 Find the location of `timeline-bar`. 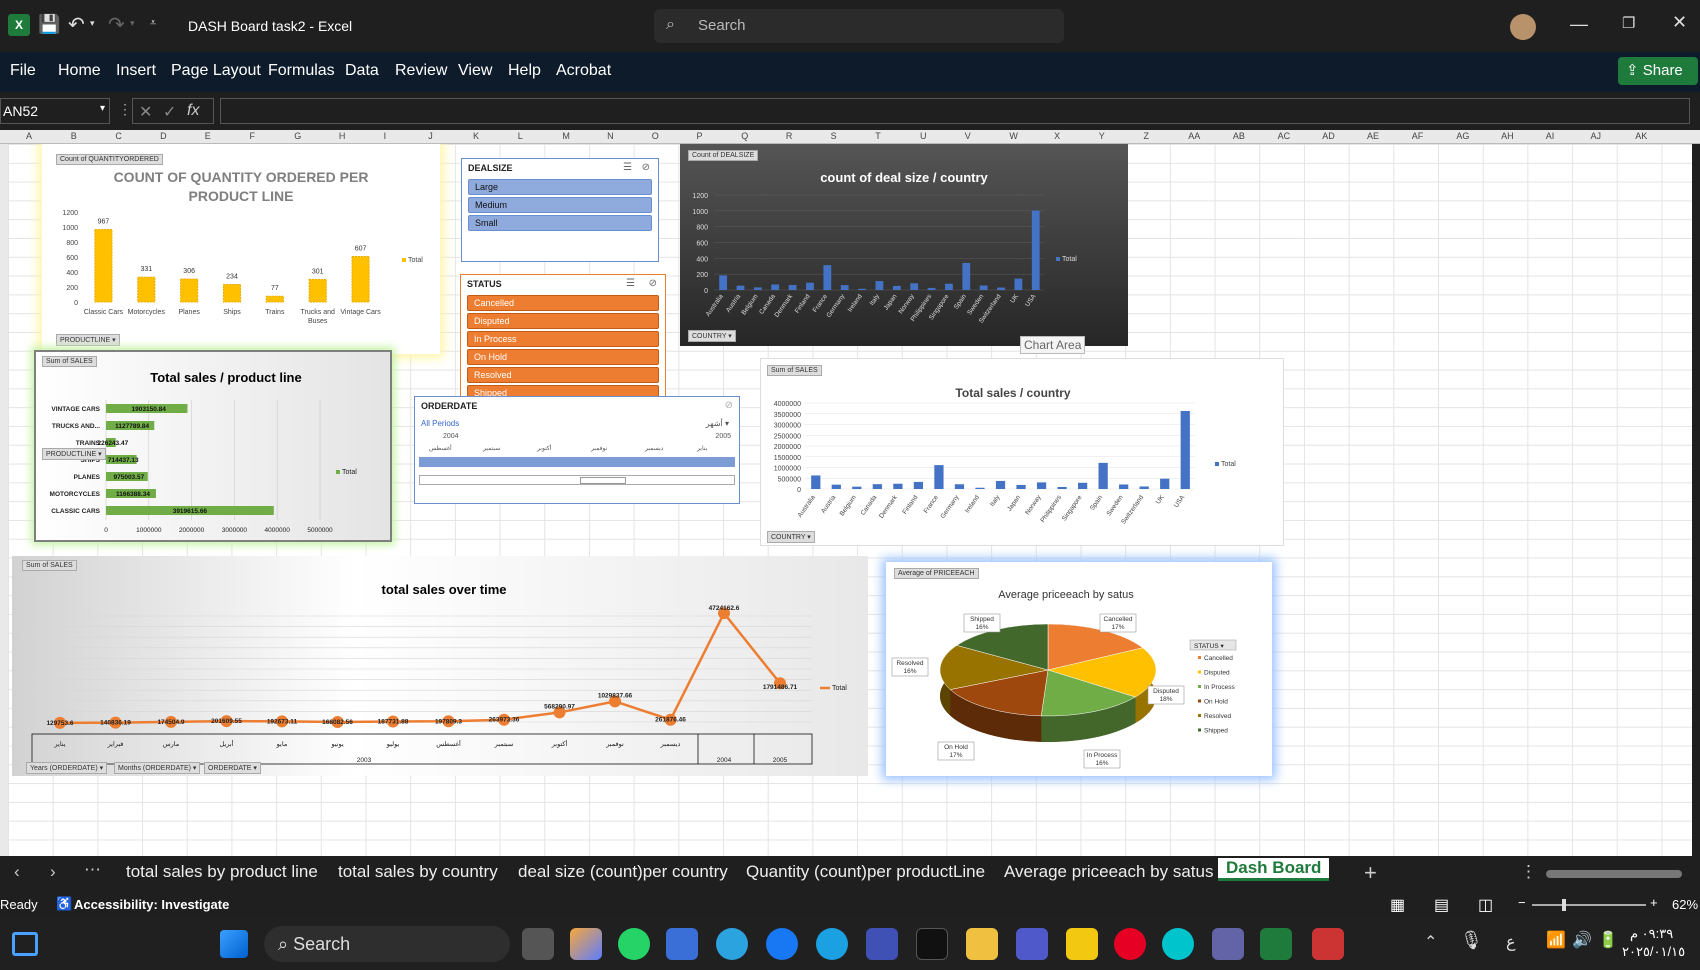

timeline-bar is located at coordinates (577, 462).